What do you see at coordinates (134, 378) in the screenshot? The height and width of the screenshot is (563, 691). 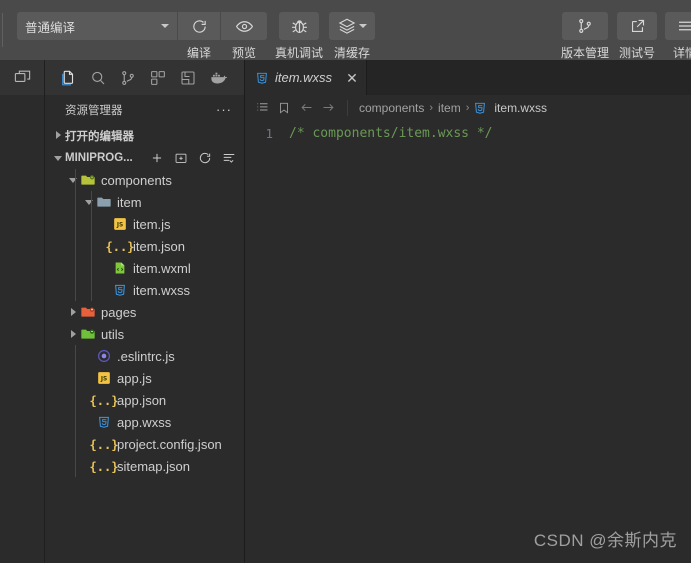 I see `tree-item-label: app.js` at bounding box center [134, 378].